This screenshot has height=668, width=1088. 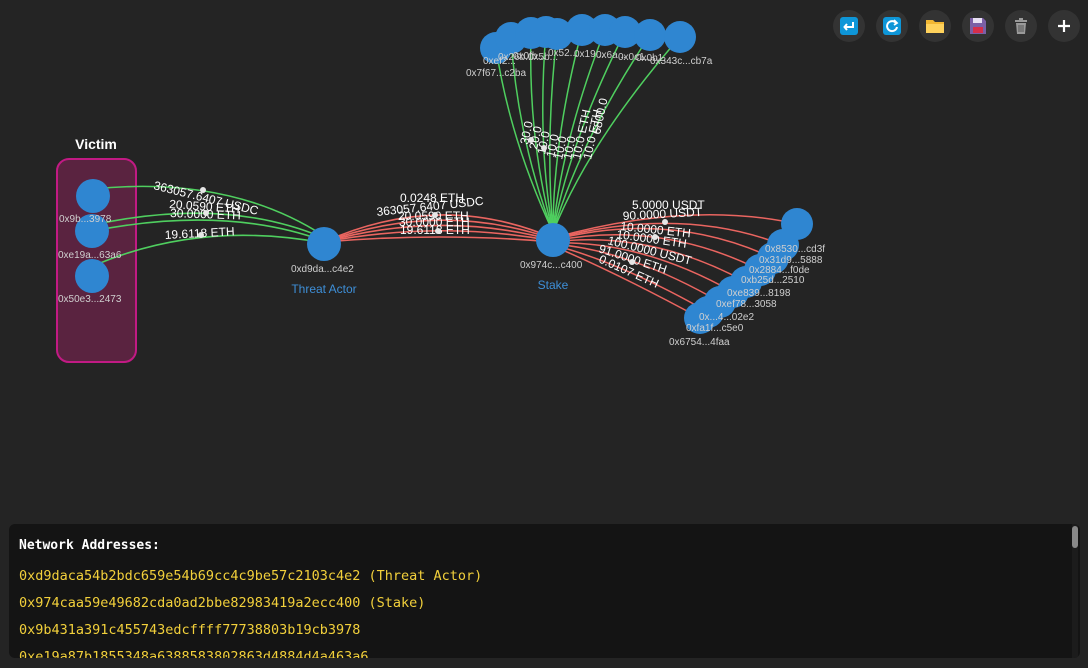 What do you see at coordinates (93, 196) in the screenshot?
I see `node-v1` at bounding box center [93, 196].